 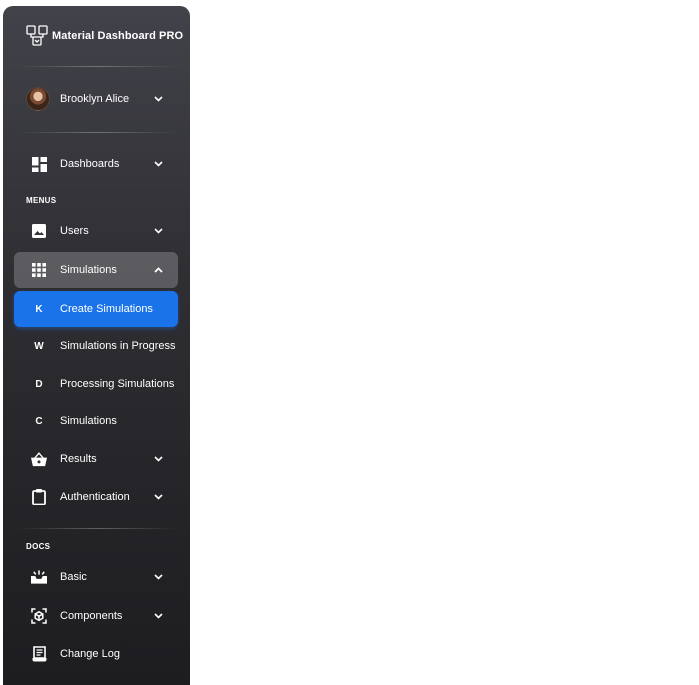 I want to click on image-icon, so click(x=39, y=231).